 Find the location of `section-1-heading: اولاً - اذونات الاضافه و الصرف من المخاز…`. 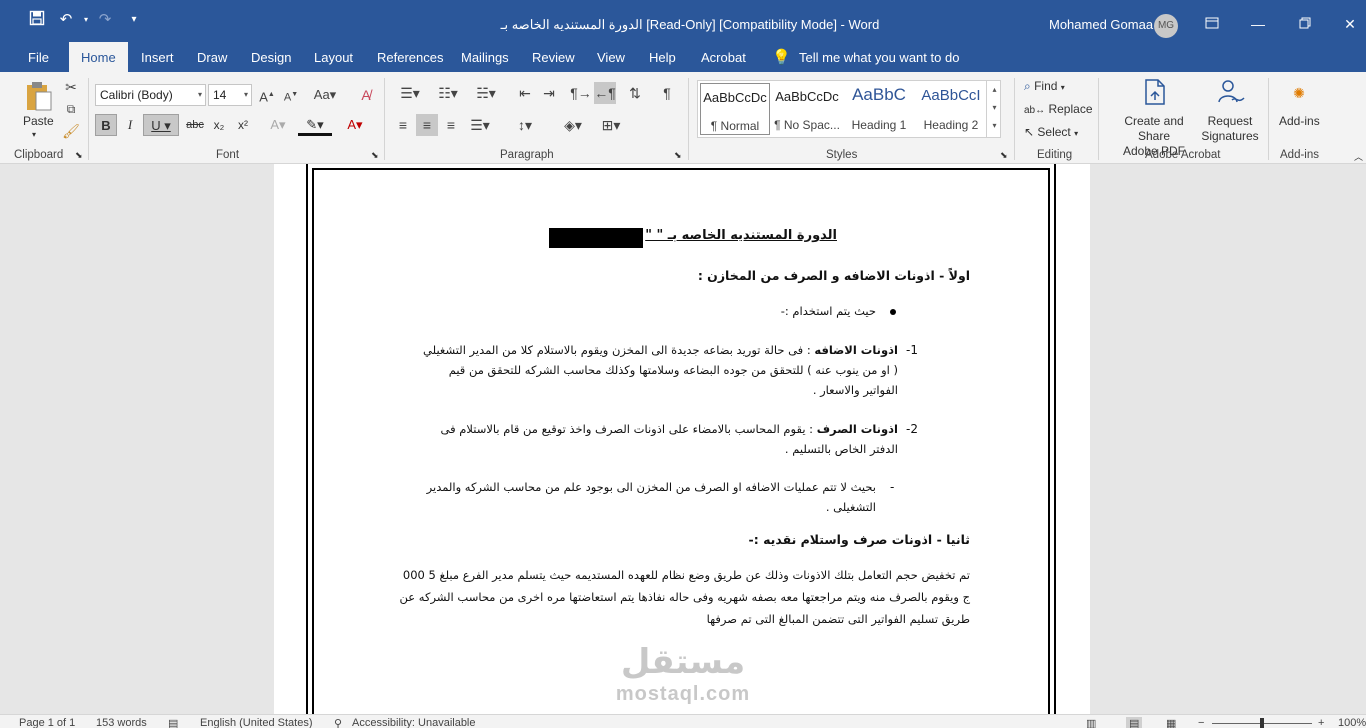

section-1-heading: اولاً - اذونات الاضافه و الصرف من المخاز… is located at coordinates (834, 275).